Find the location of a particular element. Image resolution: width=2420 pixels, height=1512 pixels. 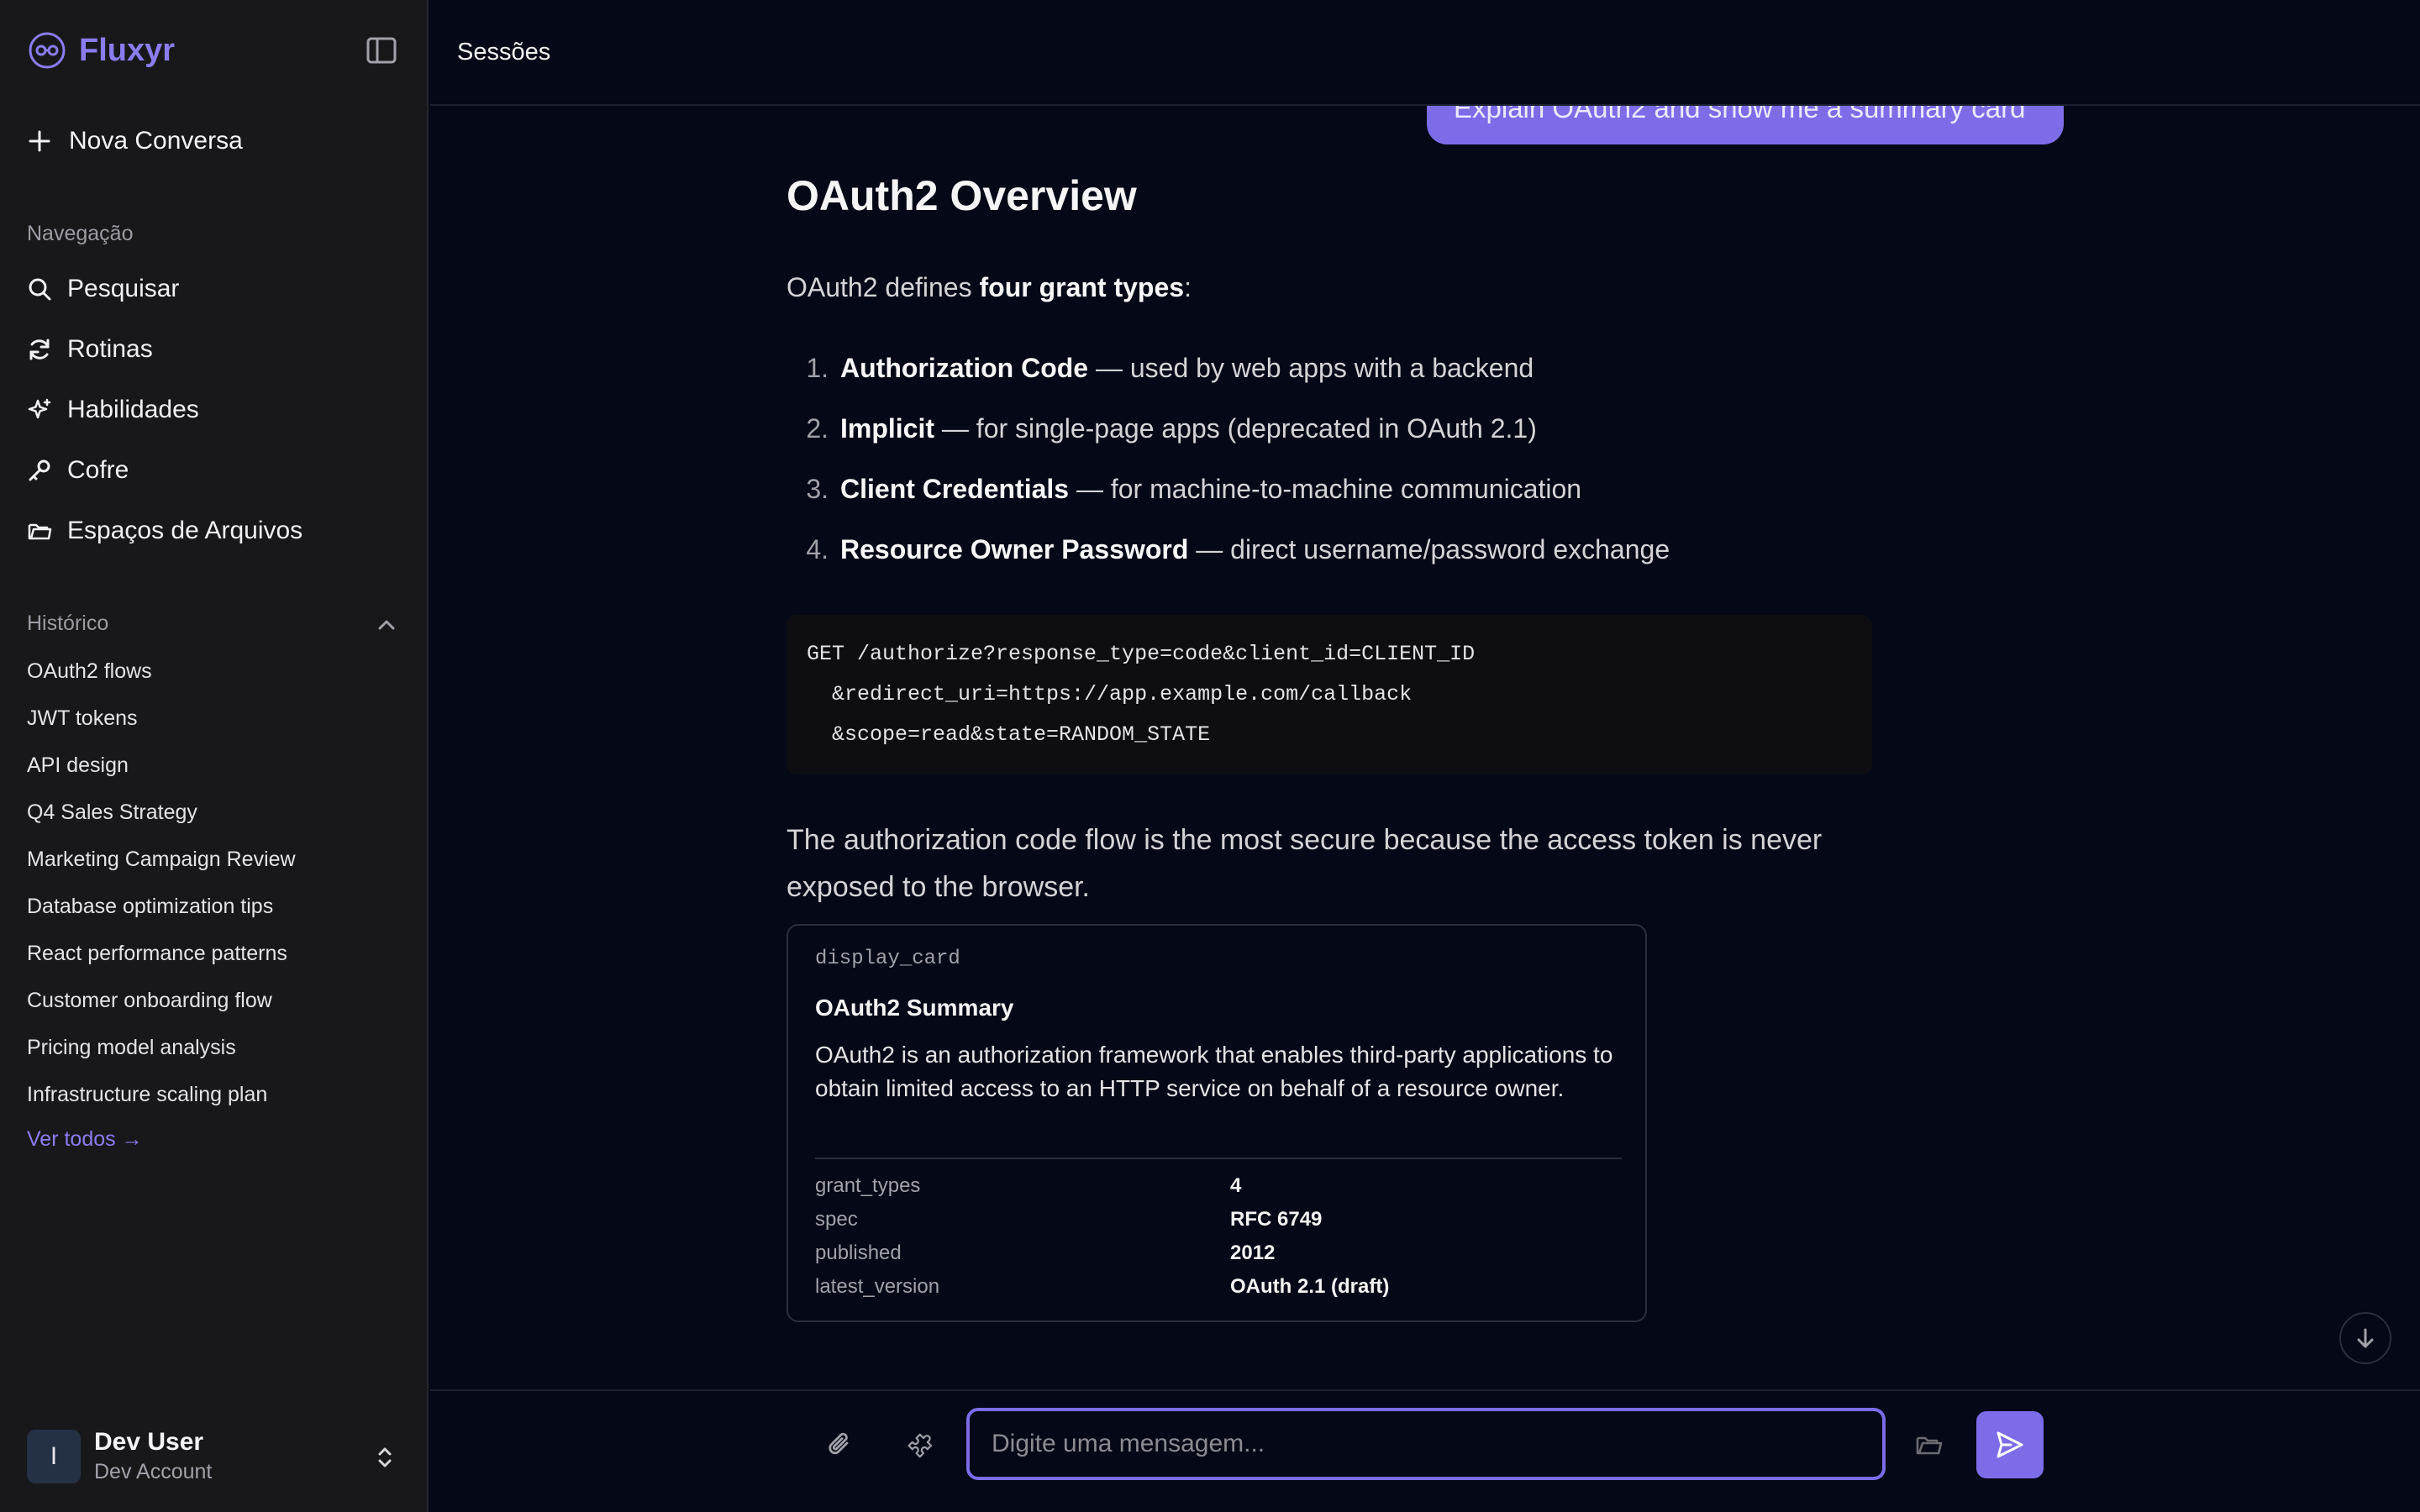

attach-button is located at coordinates (840, 1445).